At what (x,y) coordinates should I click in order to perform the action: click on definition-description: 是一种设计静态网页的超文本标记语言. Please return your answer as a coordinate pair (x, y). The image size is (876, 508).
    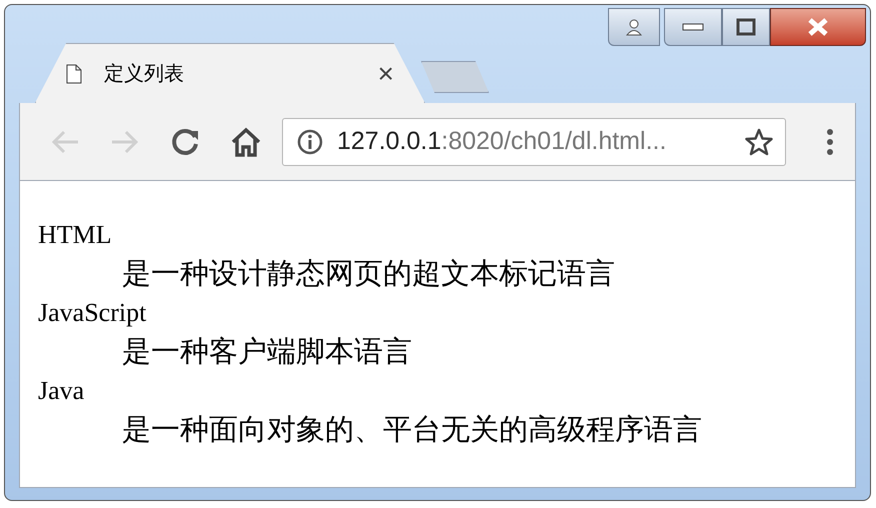
    Looking at the image, I should click on (368, 273).